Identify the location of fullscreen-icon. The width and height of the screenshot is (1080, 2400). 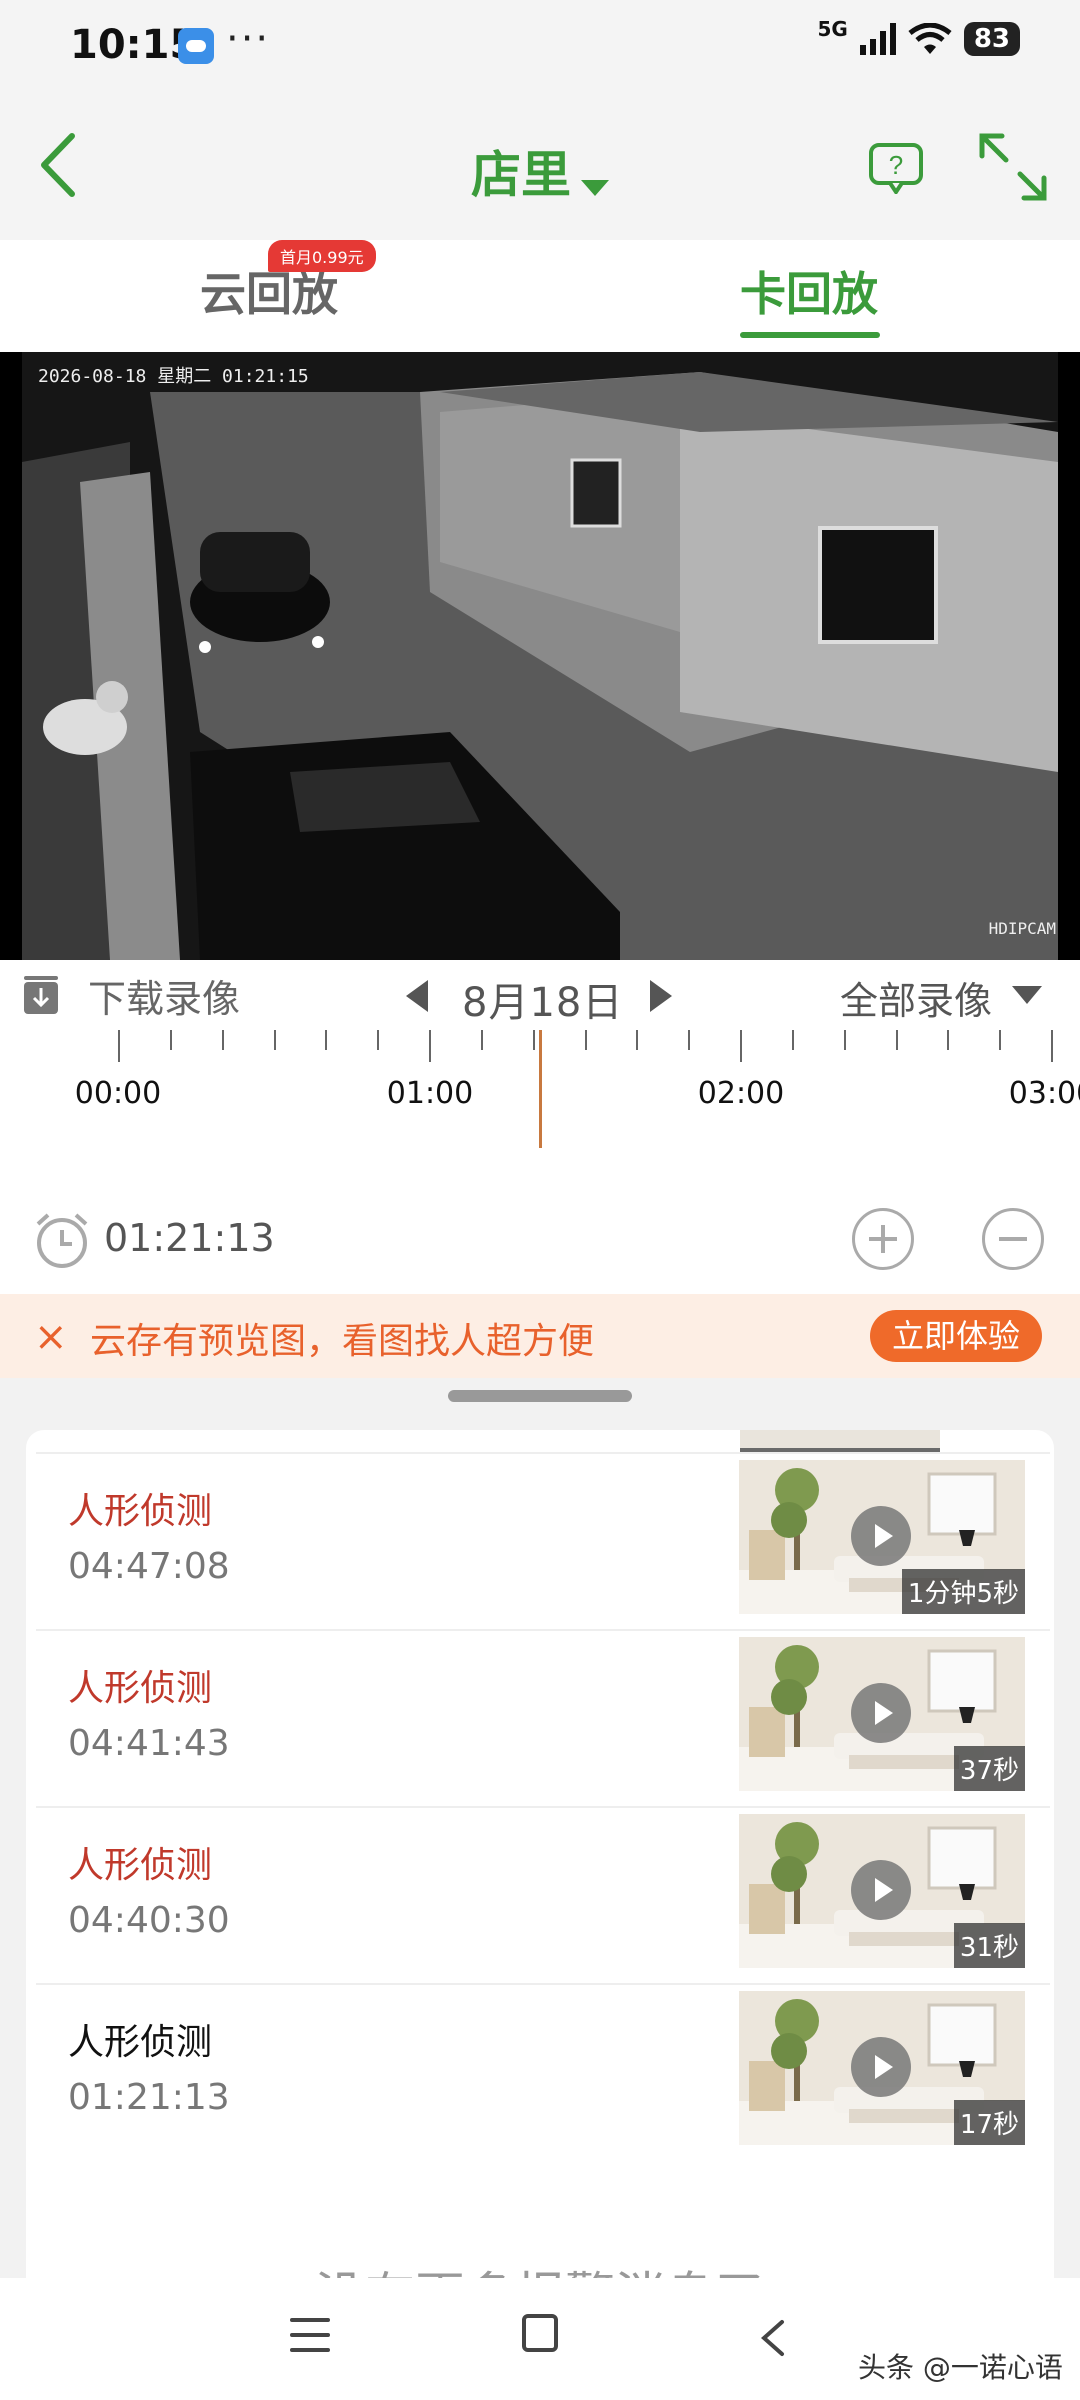
(1013, 167).